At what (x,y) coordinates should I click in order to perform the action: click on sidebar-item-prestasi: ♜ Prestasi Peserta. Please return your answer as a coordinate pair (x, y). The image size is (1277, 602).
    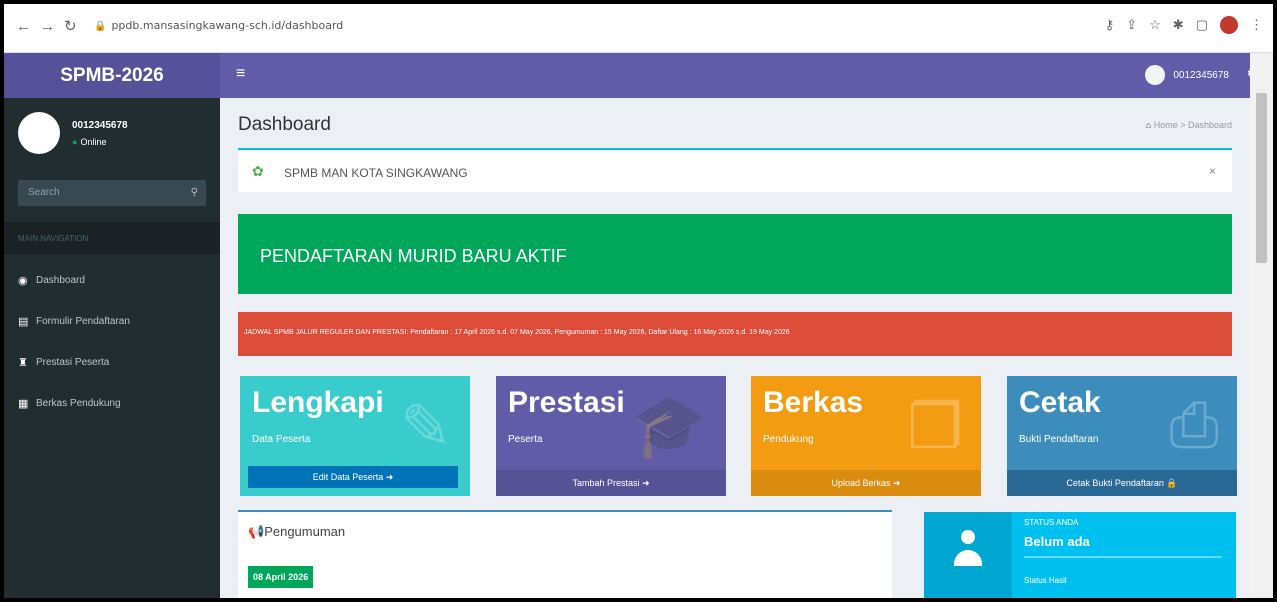
    Looking at the image, I should click on (112, 362).